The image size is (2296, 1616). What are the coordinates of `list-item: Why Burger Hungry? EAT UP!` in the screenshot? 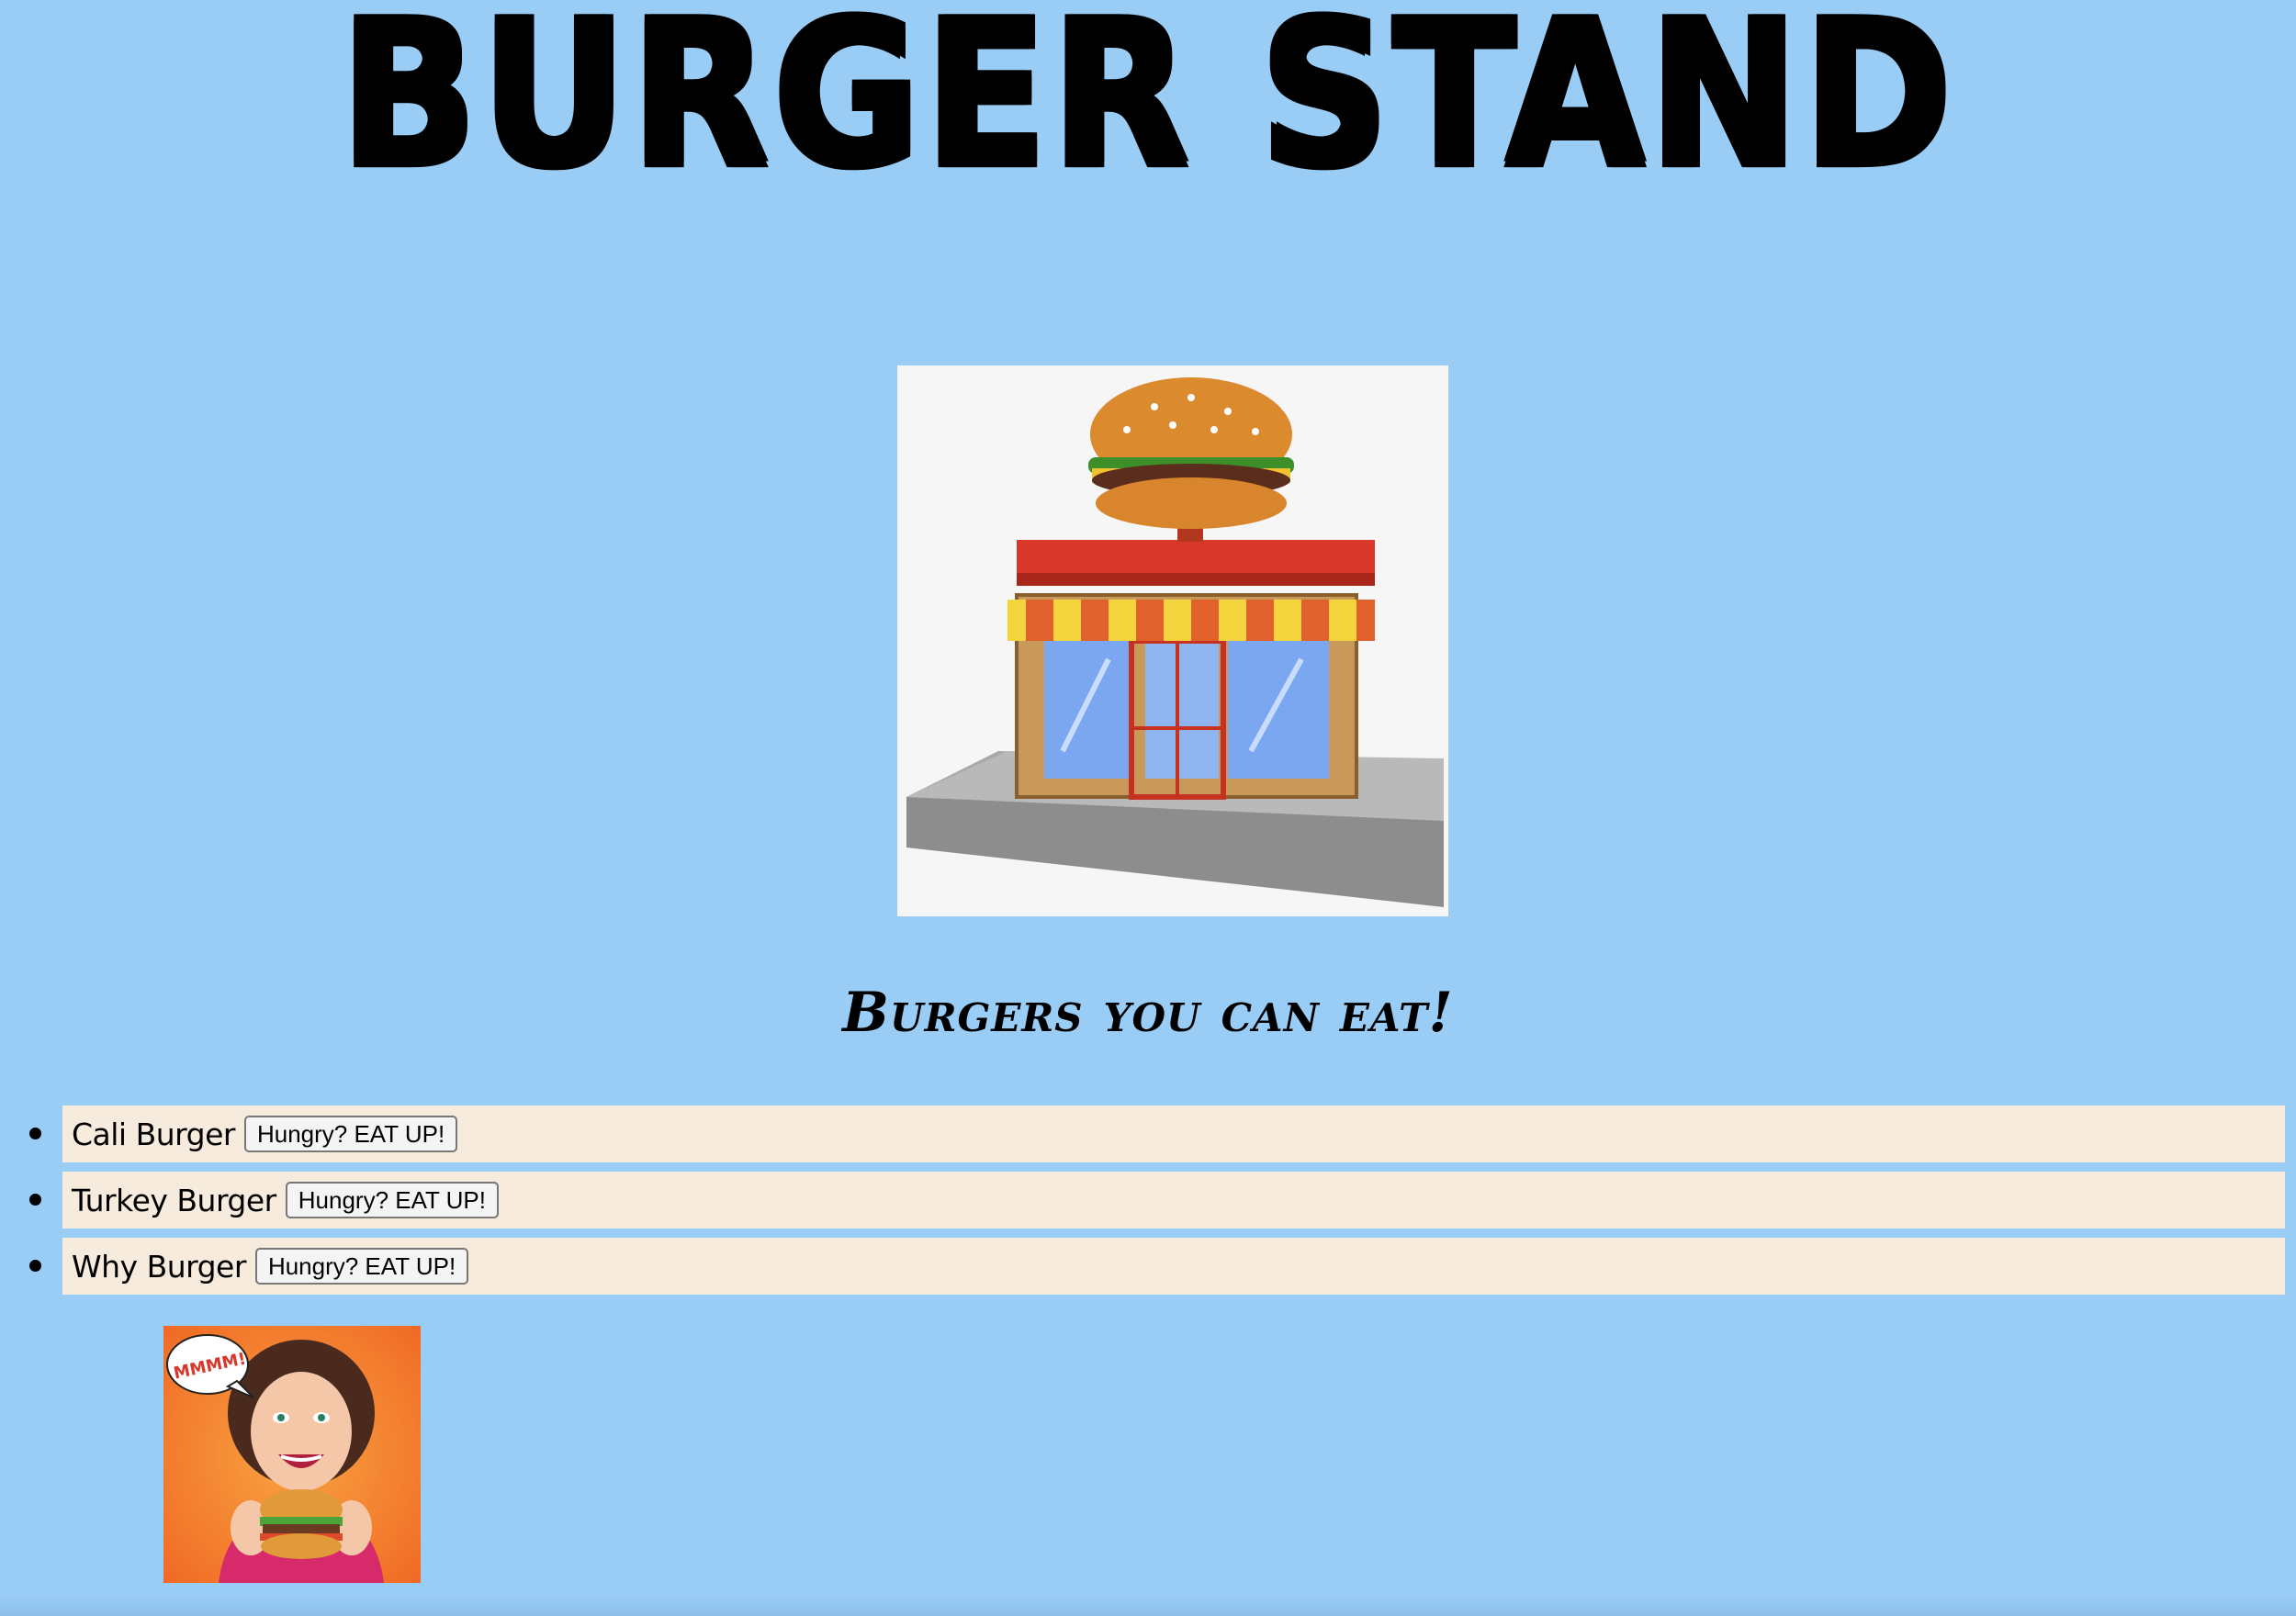 It's located at (1157, 1267).